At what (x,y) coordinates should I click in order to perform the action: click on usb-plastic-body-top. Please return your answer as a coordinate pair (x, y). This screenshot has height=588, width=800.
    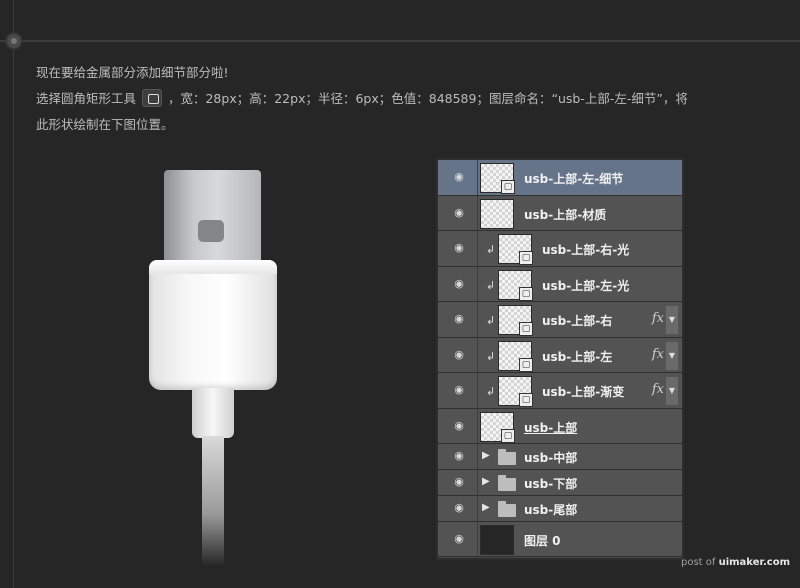
    Looking at the image, I should click on (213, 267).